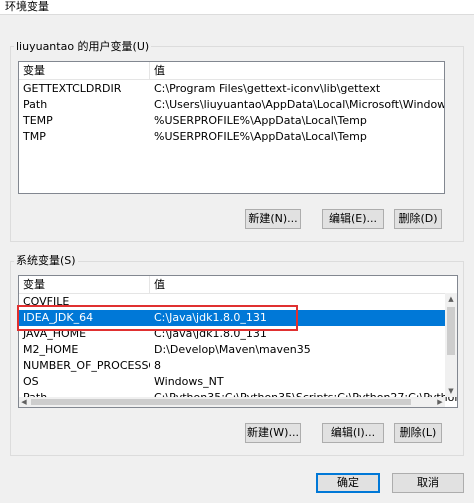 The image size is (474, 503). What do you see at coordinates (46, 301) in the screenshot?
I see `variable-name: COVFILE` at bounding box center [46, 301].